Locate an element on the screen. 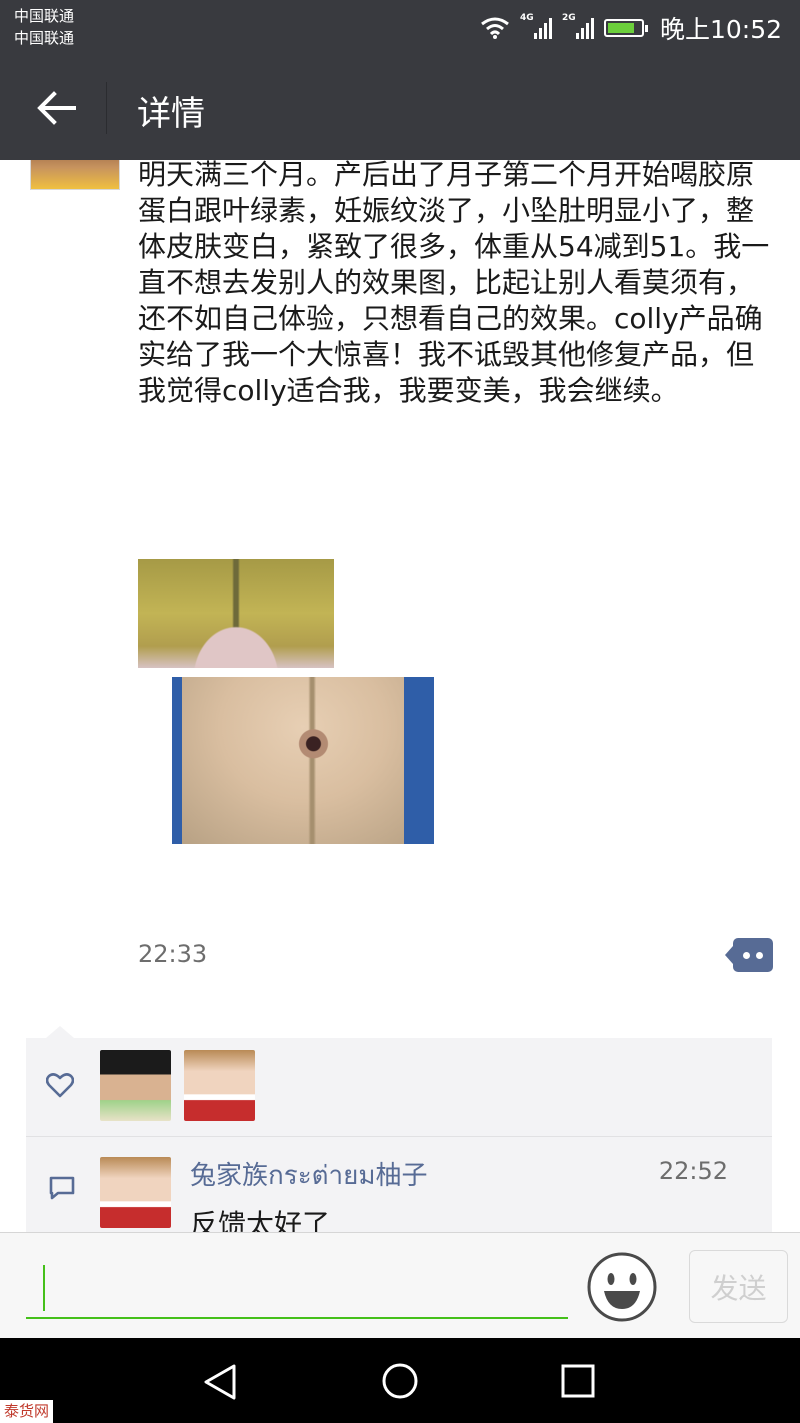 This screenshot has width=800, height=1423. comment-like-button is located at coordinates (748, 955).